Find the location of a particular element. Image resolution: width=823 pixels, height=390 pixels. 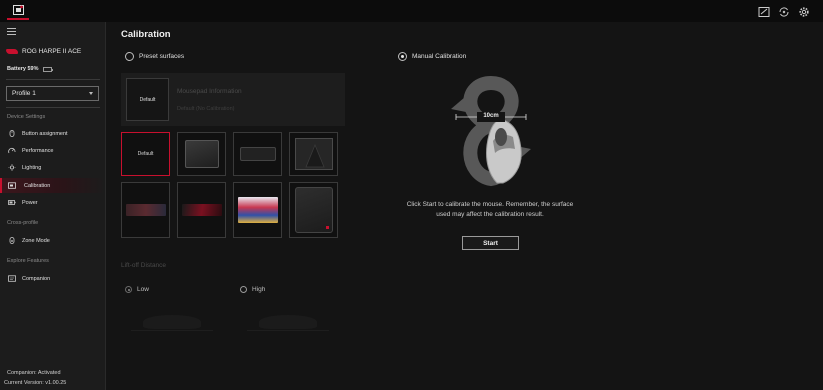

start-button: Start is located at coordinates (490, 243).